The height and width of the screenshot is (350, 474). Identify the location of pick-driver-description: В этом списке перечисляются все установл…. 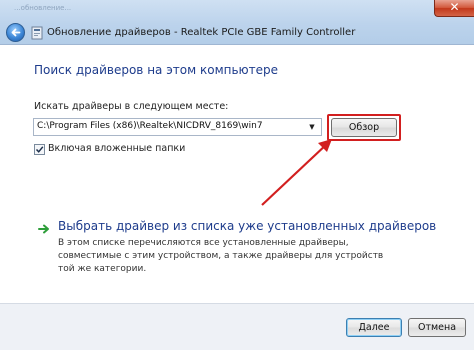
(221, 256).